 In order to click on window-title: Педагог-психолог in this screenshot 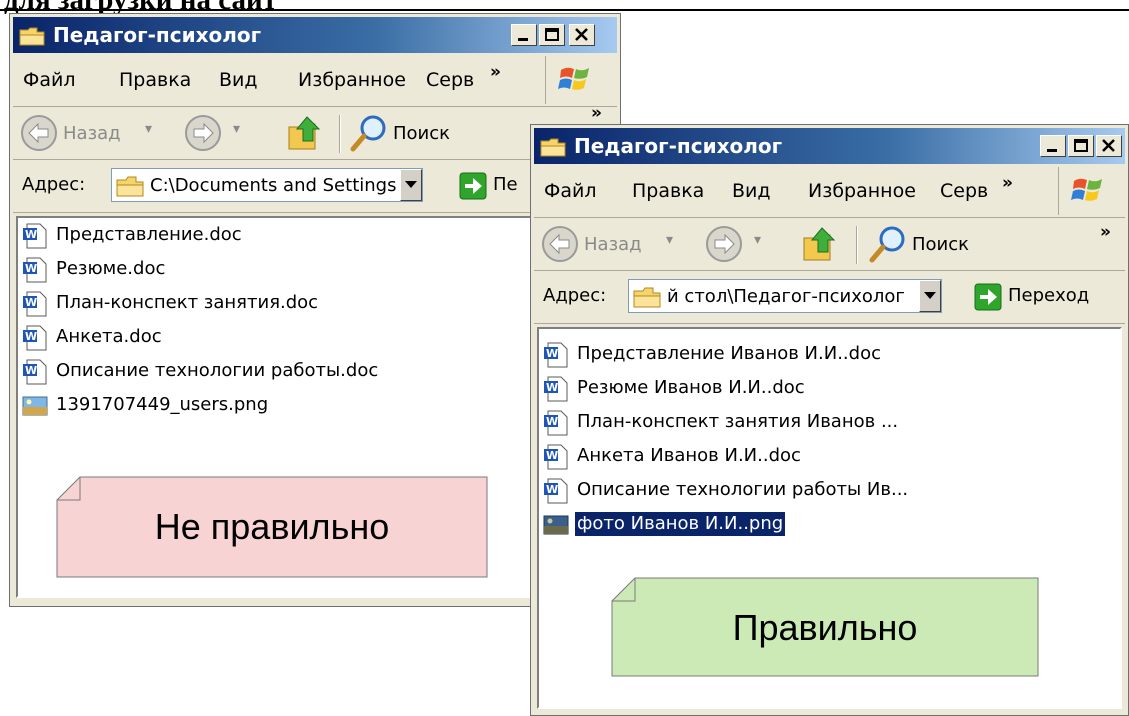, I will do `click(157, 35)`.